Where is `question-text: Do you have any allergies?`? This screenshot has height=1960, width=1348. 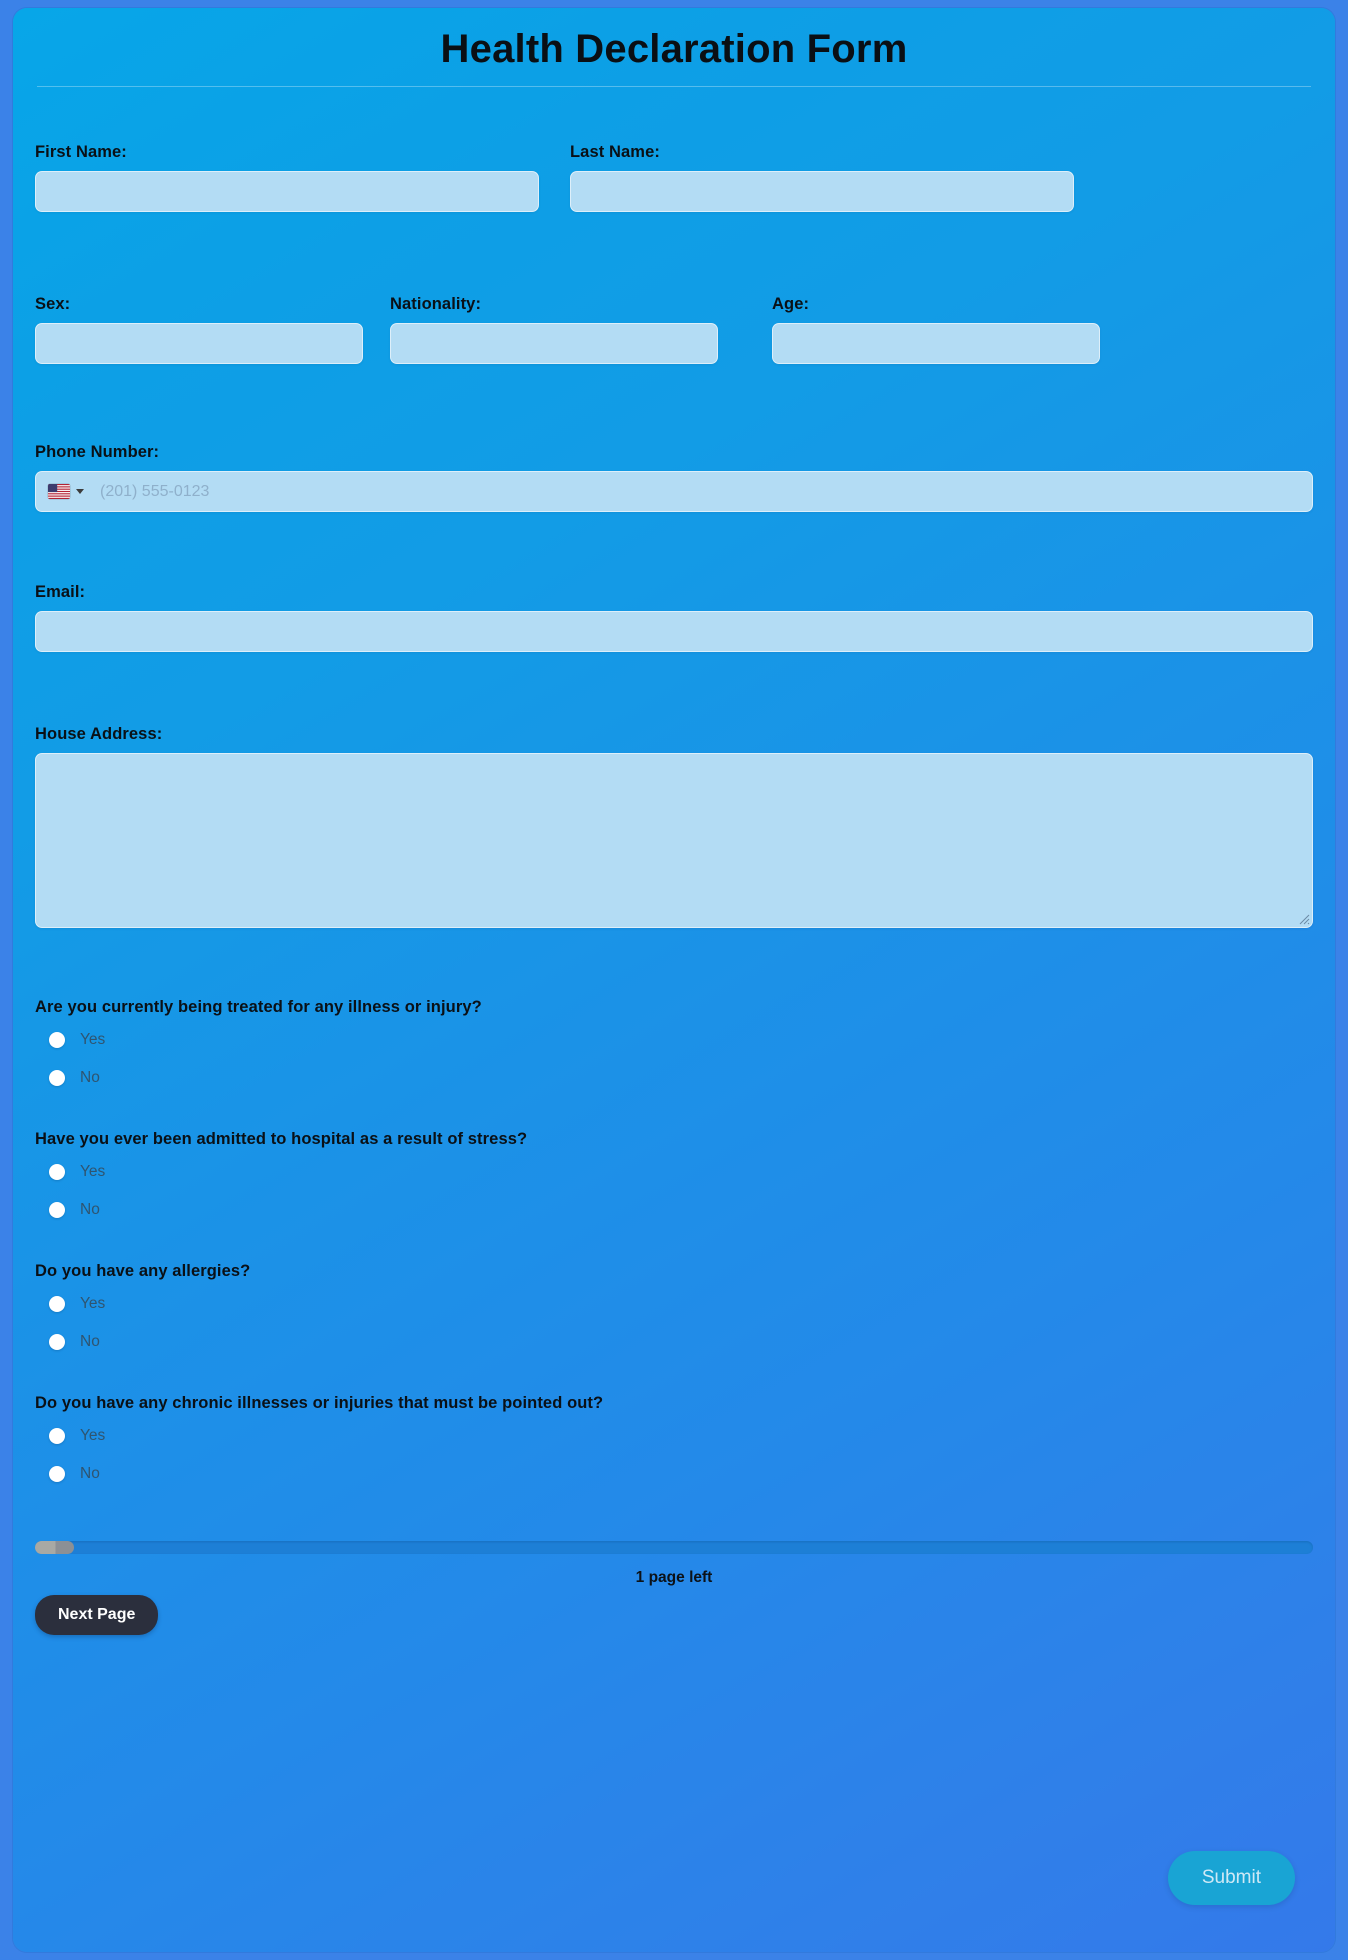
question-text: Do you have any allergies? is located at coordinates (143, 1271).